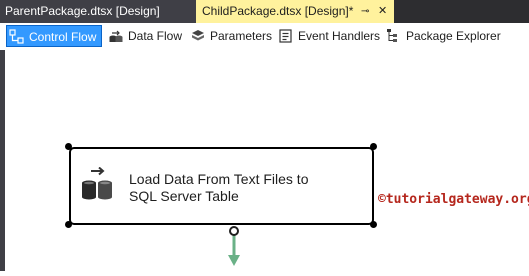 The height and width of the screenshot is (276, 529). Describe the element at coordinates (278, 11) in the screenshot. I see `tab-label: ChildPackage.dtsx [Design]*` at that location.